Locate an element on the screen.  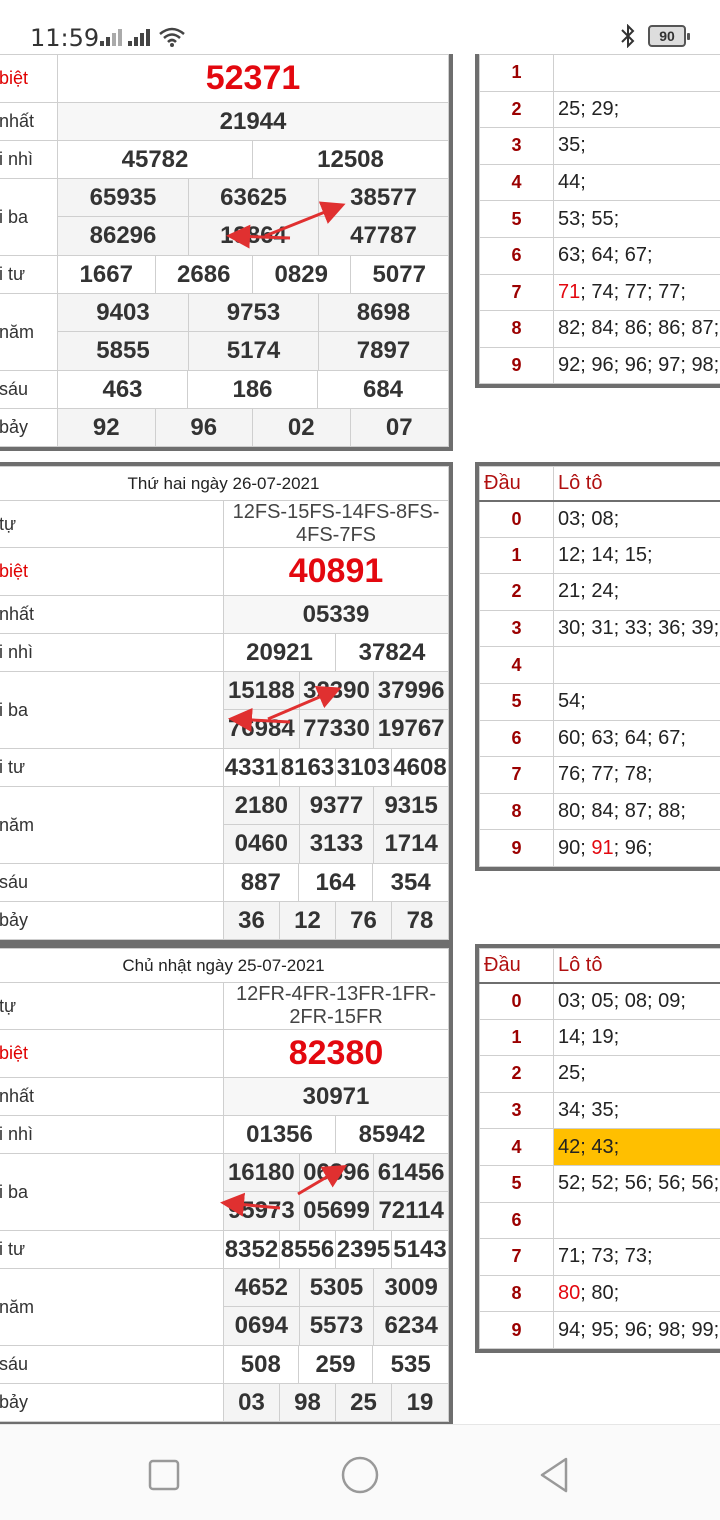
signal-icon is located at coordinates (111, 37).